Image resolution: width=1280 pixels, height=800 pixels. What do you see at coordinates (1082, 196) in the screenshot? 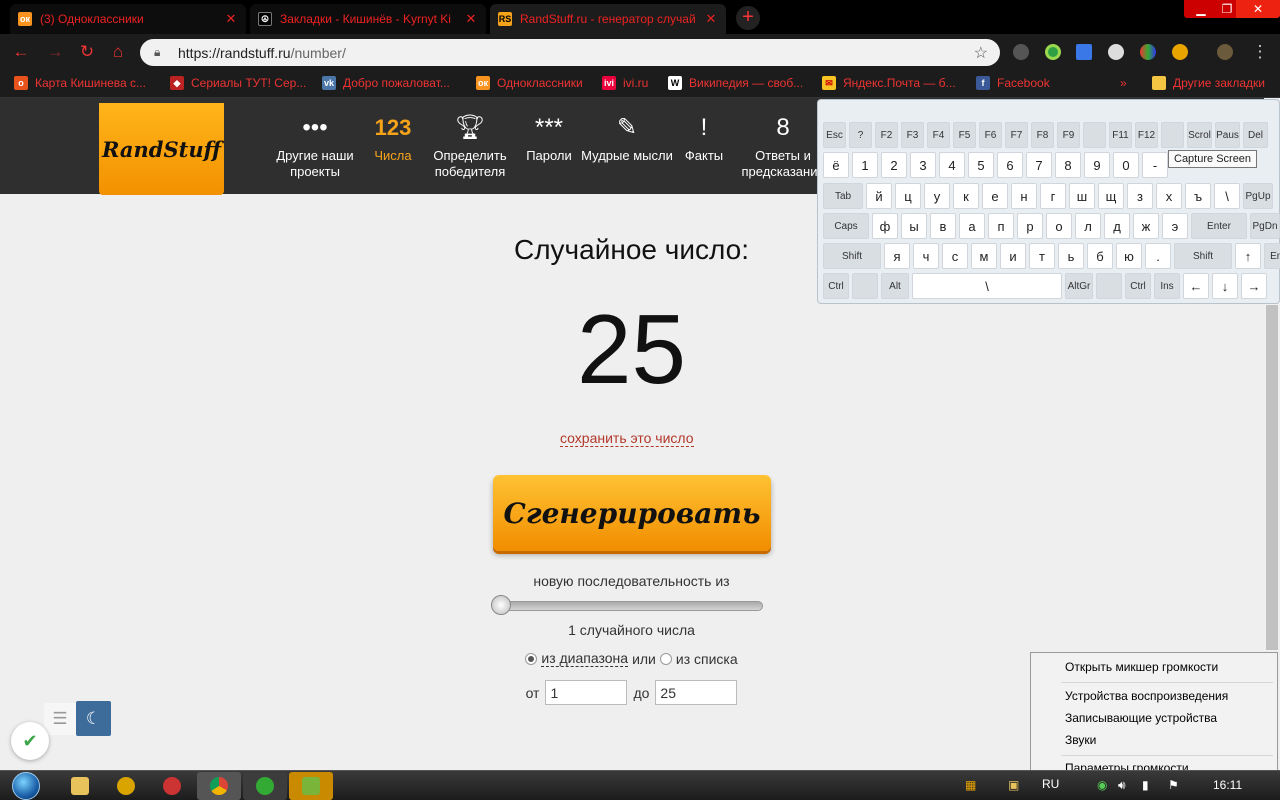
I see `key: ш` at bounding box center [1082, 196].